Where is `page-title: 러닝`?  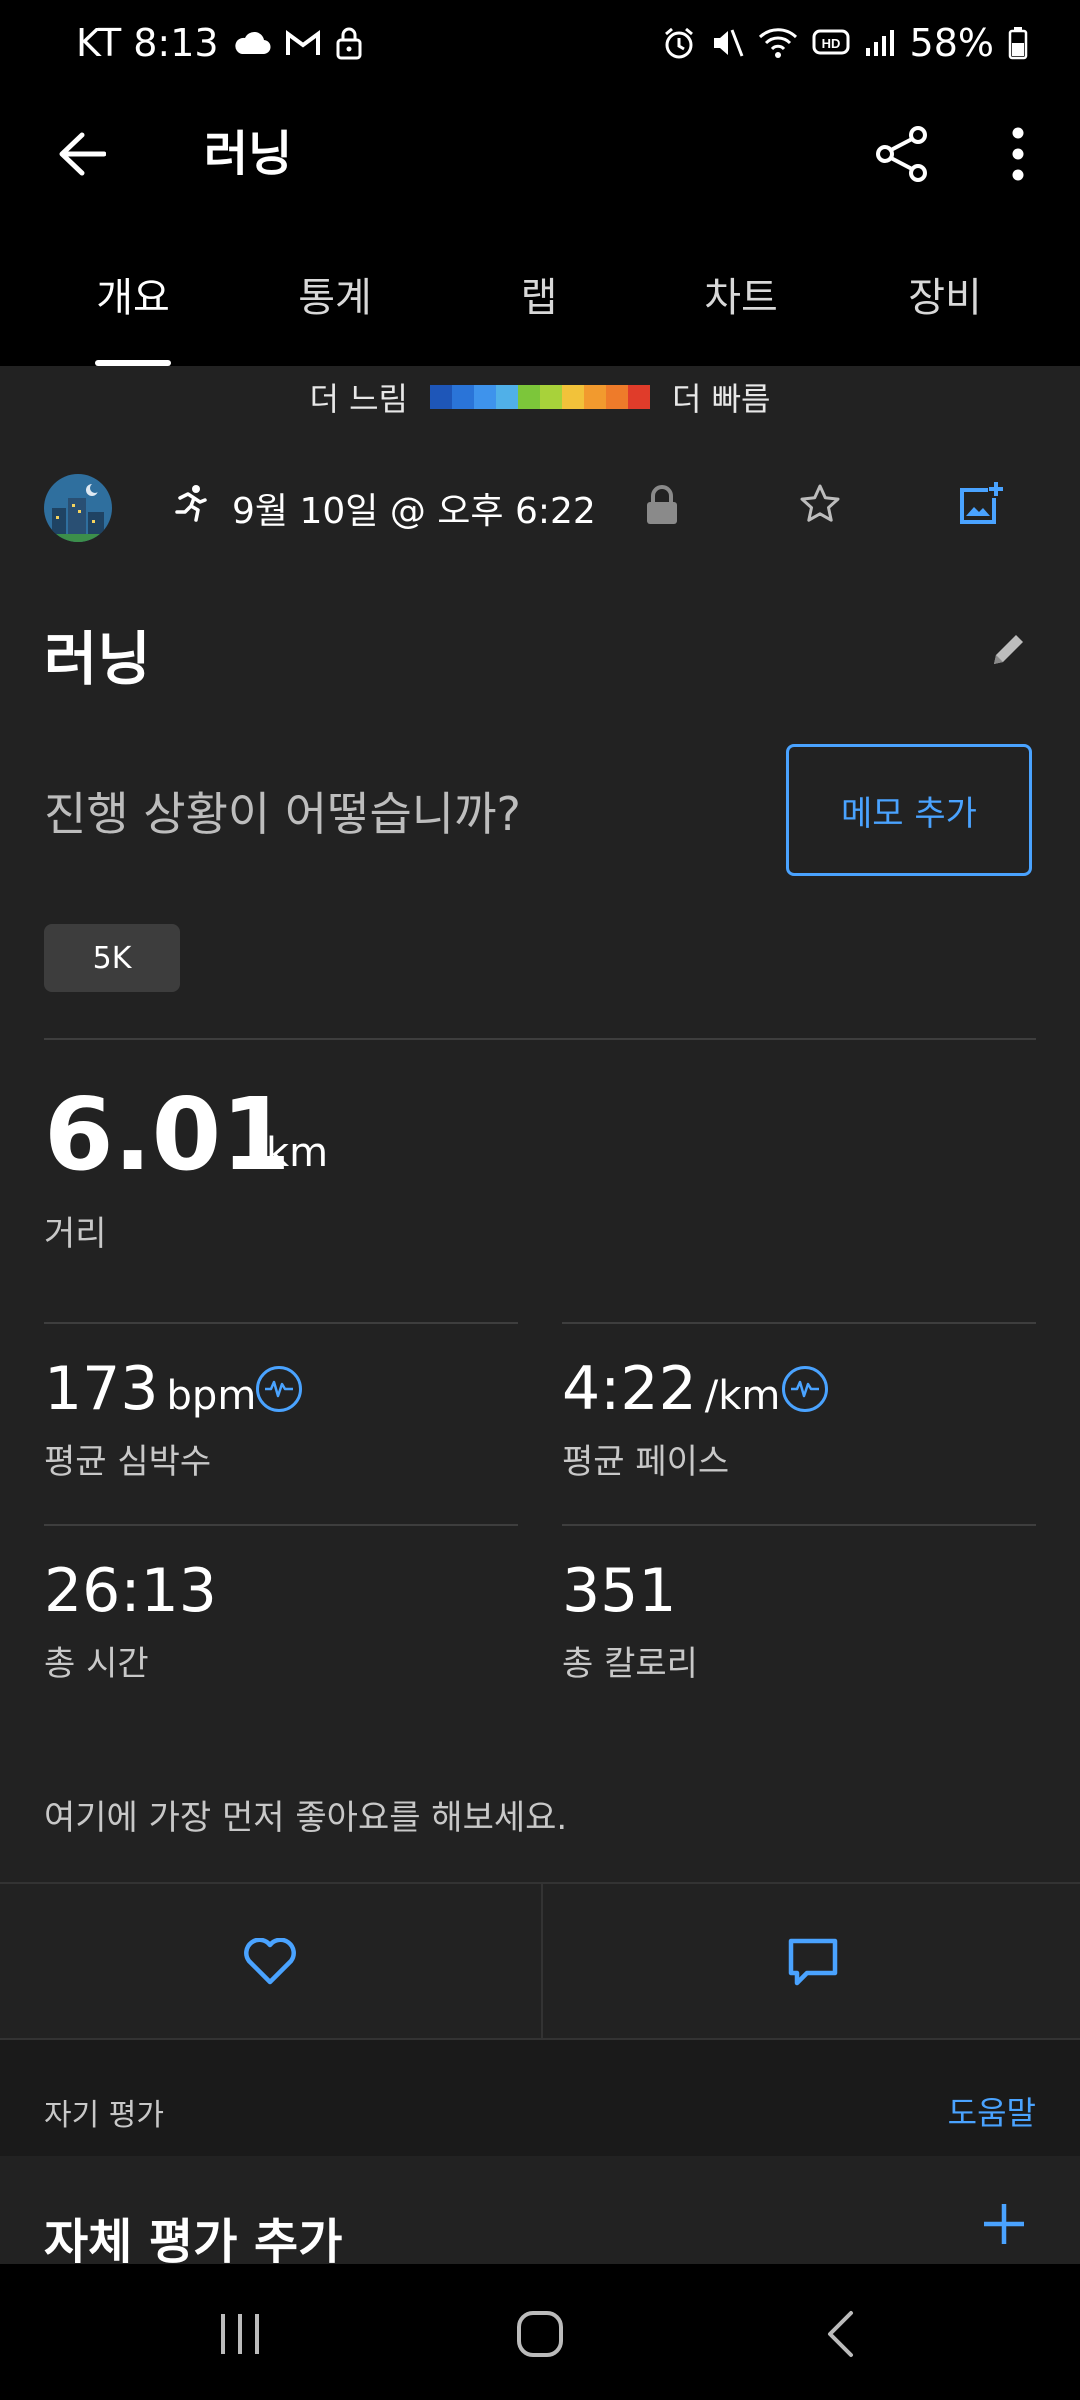 page-title: 러닝 is located at coordinates (248, 154).